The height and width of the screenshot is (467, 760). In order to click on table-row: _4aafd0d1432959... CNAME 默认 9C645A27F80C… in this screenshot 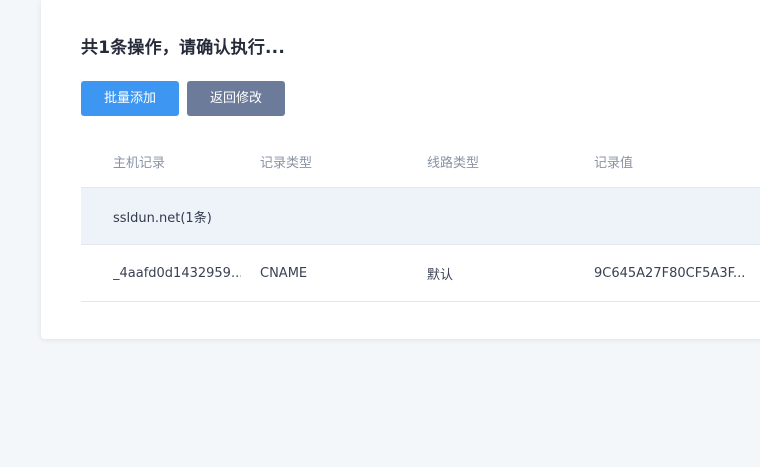, I will do `click(420, 273)`.